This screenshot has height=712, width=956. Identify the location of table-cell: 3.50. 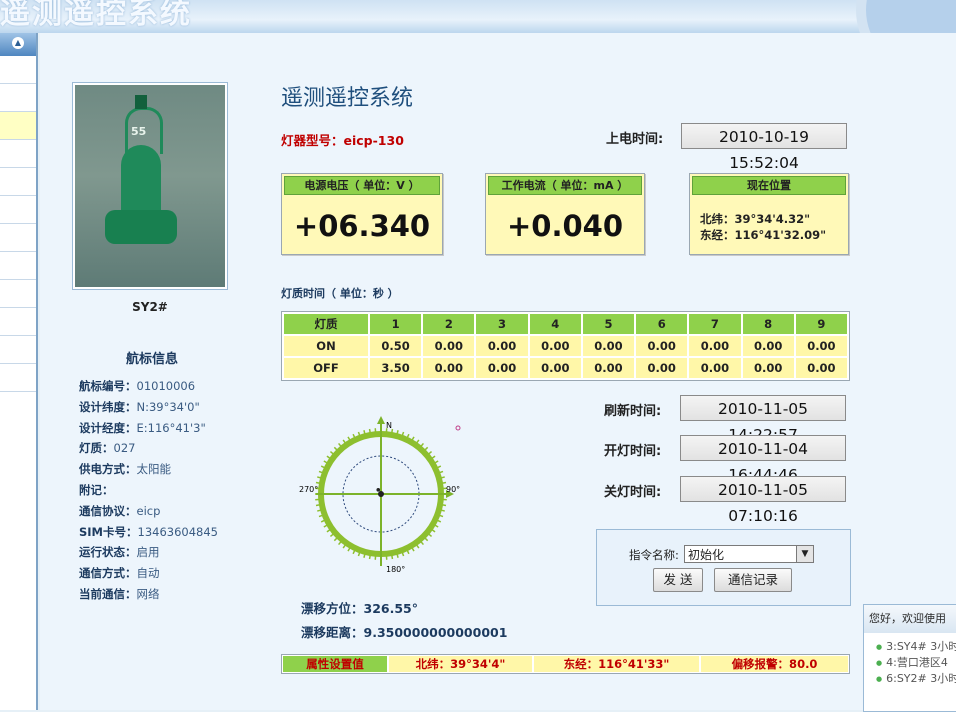
(396, 368).